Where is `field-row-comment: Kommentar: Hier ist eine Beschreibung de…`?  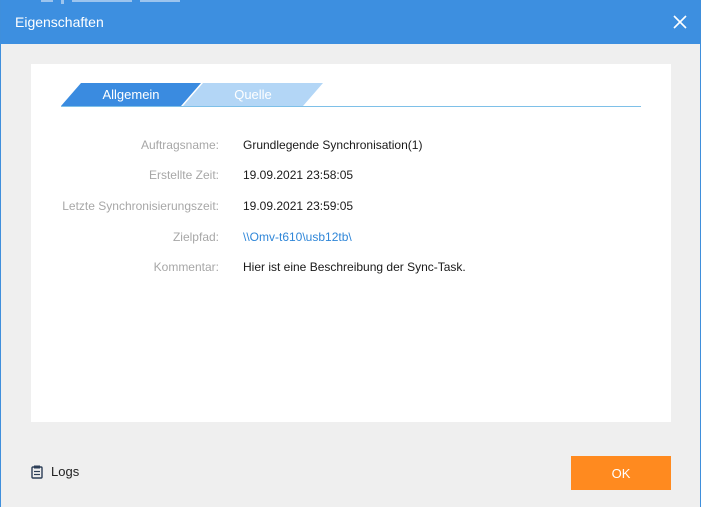 field-row-comment: Kommentar: Hier ist eine Beschreibung de… is located at coordinates (351, 270).